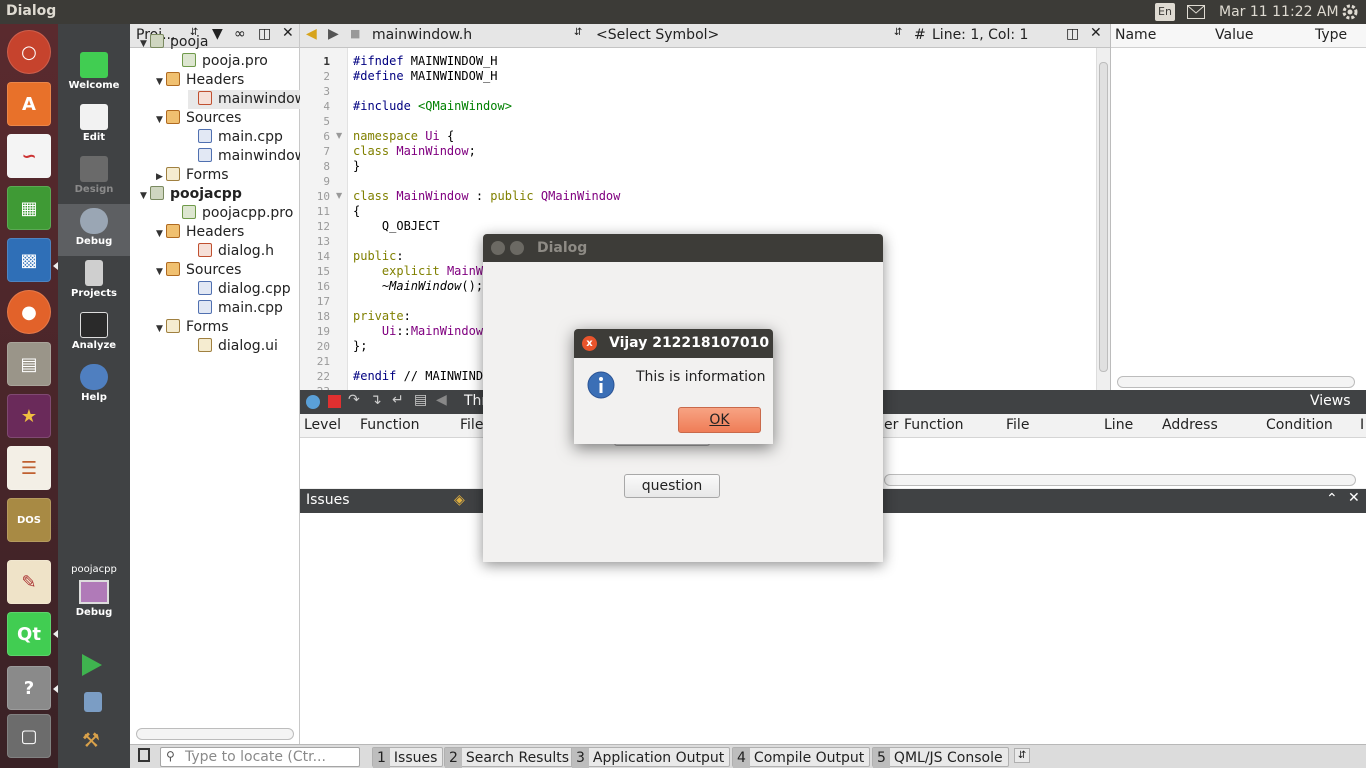  Describe the element at coordinates (1165, 12) in the screenshot. I see `keyboard-layout-indicator: En` at that location.